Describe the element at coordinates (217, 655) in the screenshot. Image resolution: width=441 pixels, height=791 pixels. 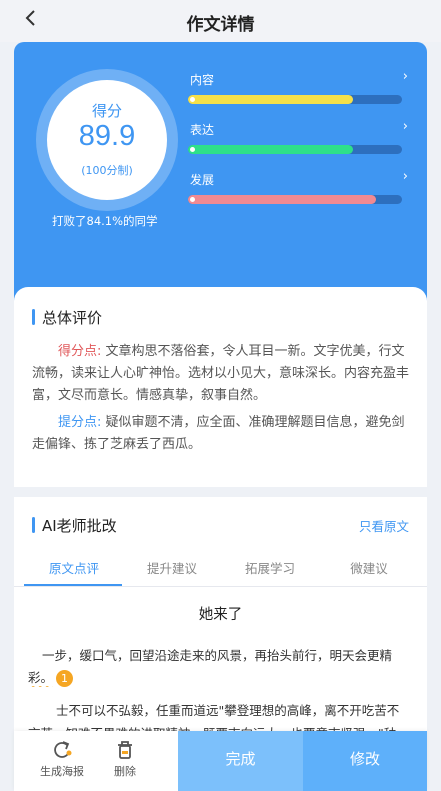
I see `annotated-text: 一步，缓口气，回望沿途走来的风景，再抬头前行，明天会更精` at that location.